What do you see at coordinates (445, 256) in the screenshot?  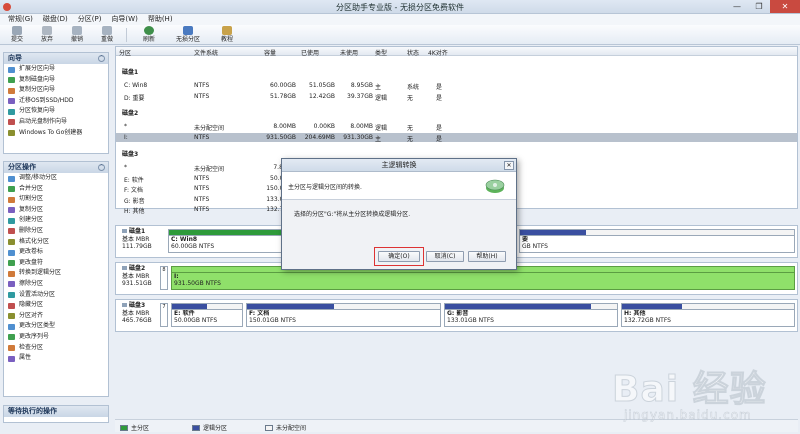 I see `cancel-button: 取消(C)` at bounding box center [445, 256].